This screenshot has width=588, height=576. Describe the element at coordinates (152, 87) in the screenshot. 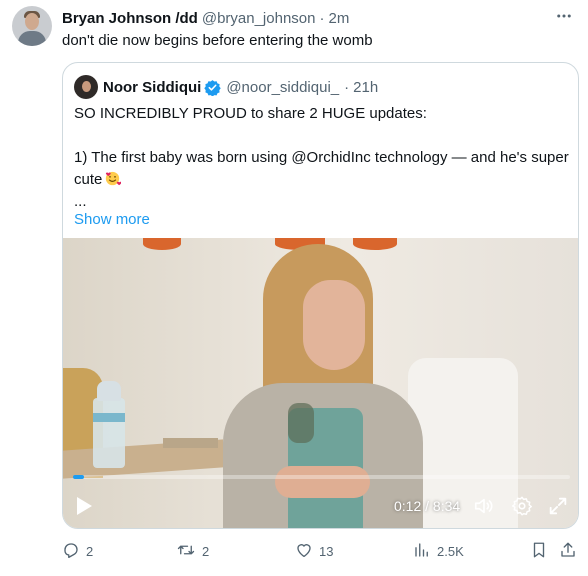

I see `quote-author-name: Noor Siddiqui` at that location.